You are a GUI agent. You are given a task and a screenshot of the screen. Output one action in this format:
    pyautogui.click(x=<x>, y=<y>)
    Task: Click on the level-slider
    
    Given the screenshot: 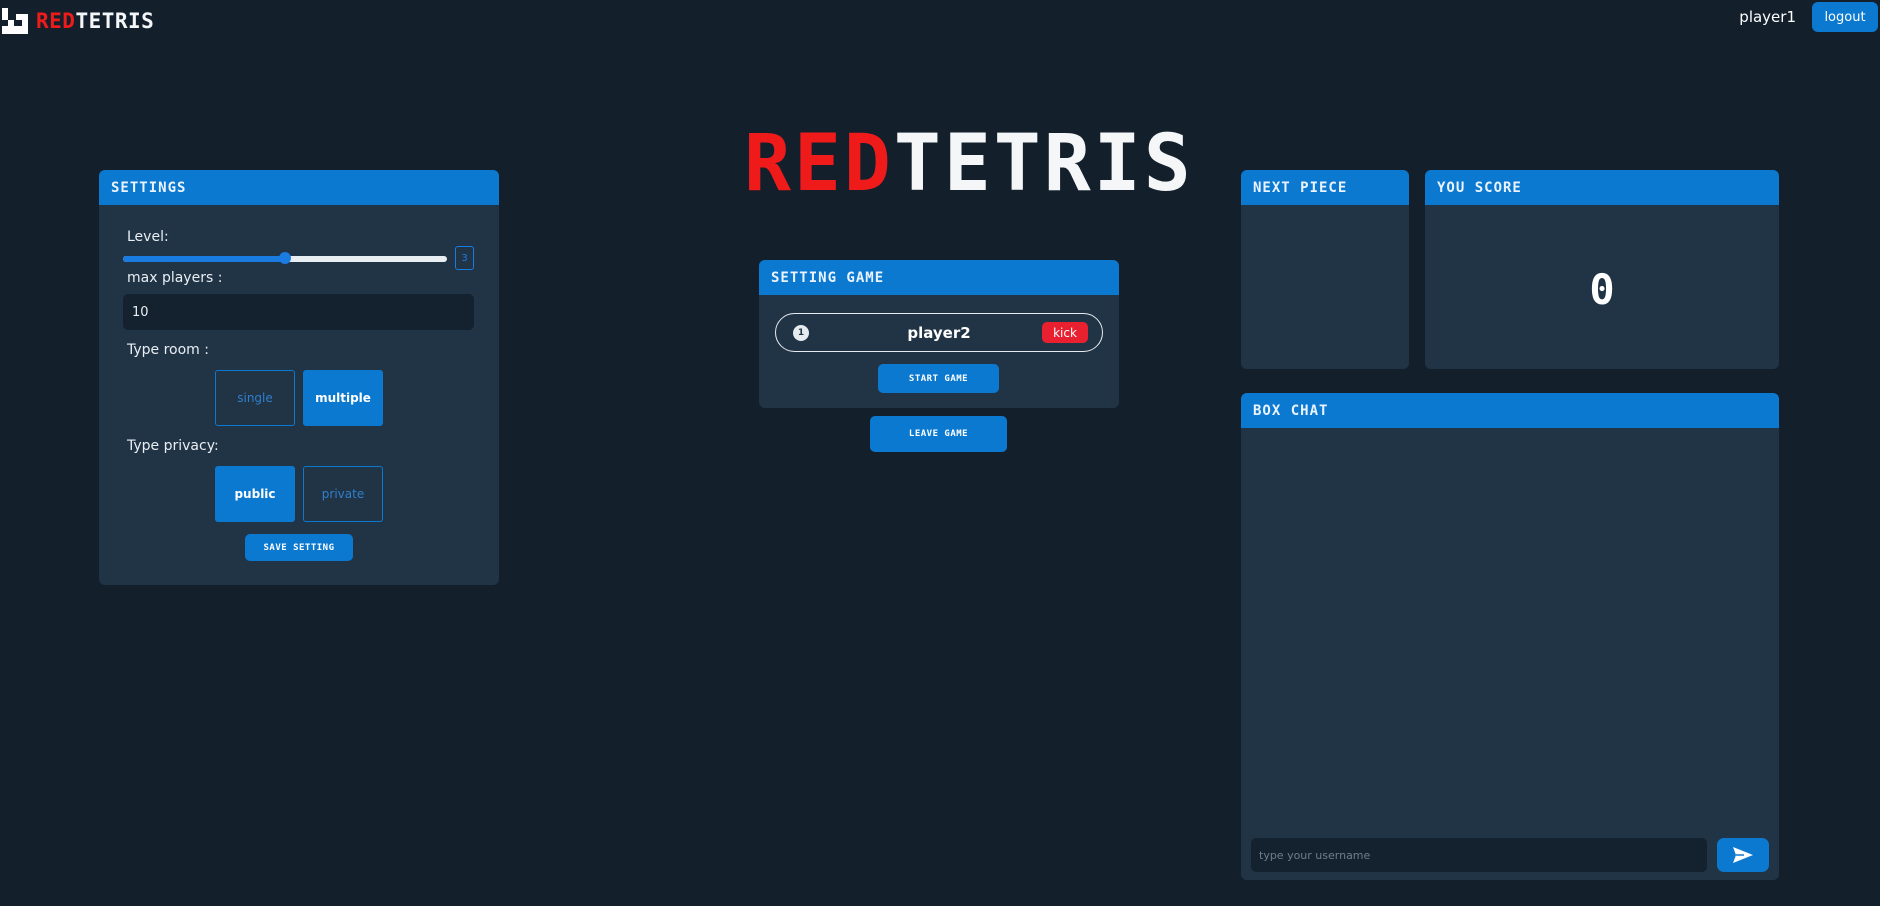 What is the action you would take?
    pyautogui.click(x=285, y=258)
    